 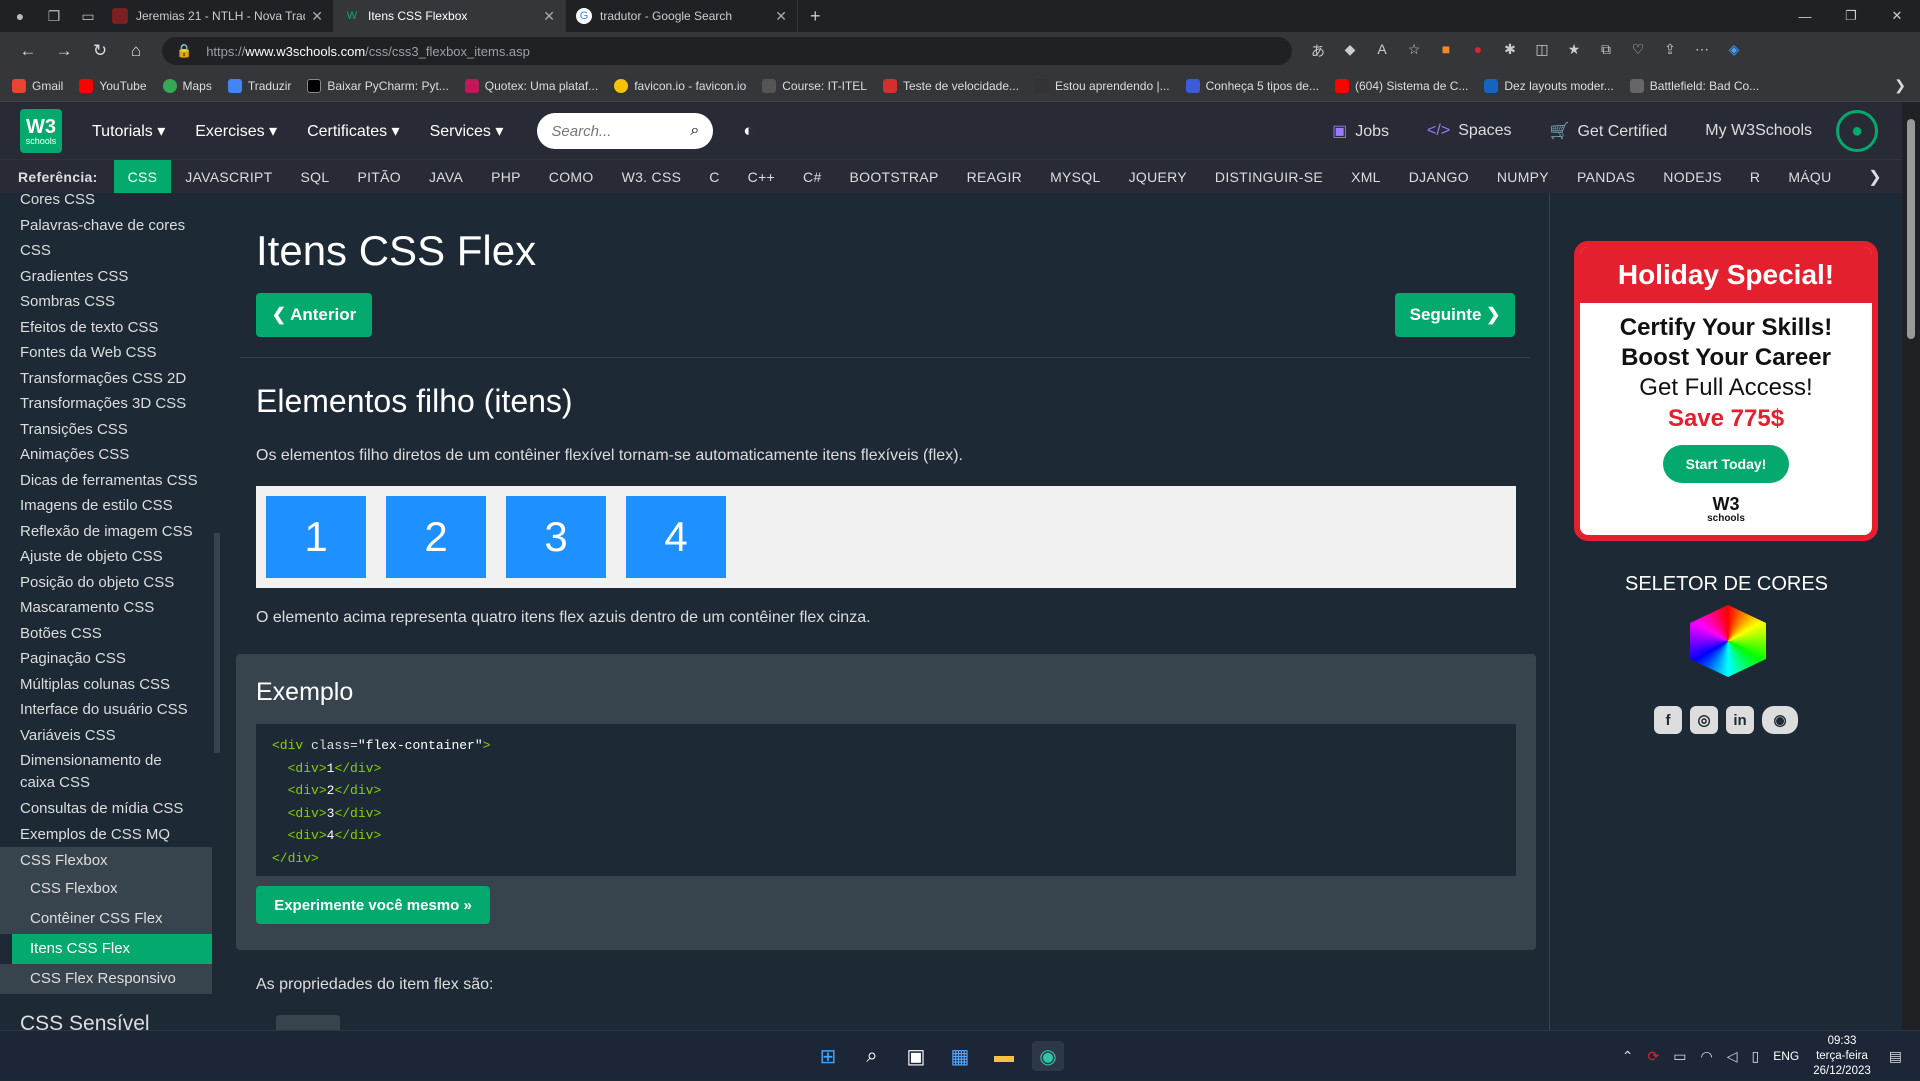 I want to click on extension-icon: ●, so click(x=1478, y=51).